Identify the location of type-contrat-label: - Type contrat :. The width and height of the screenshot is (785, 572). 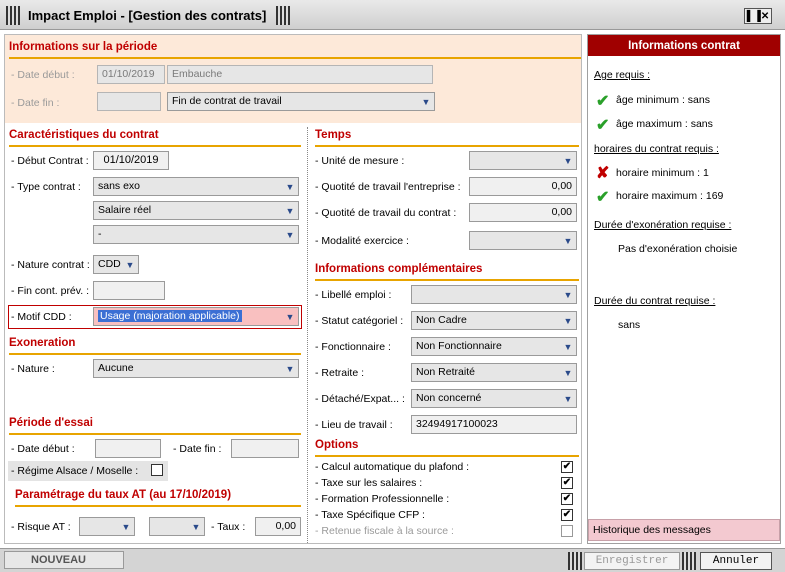
(46, 187).